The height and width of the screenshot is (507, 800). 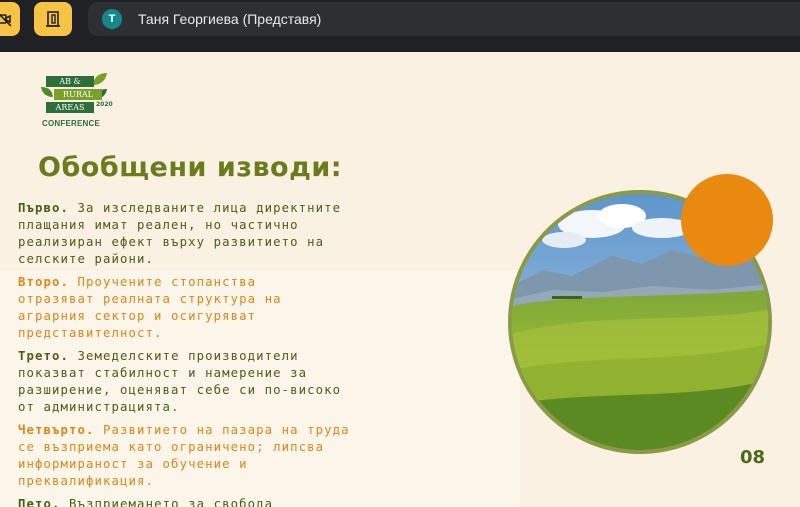 I want to click on door-exit-icon, so click(x=53, y=19).